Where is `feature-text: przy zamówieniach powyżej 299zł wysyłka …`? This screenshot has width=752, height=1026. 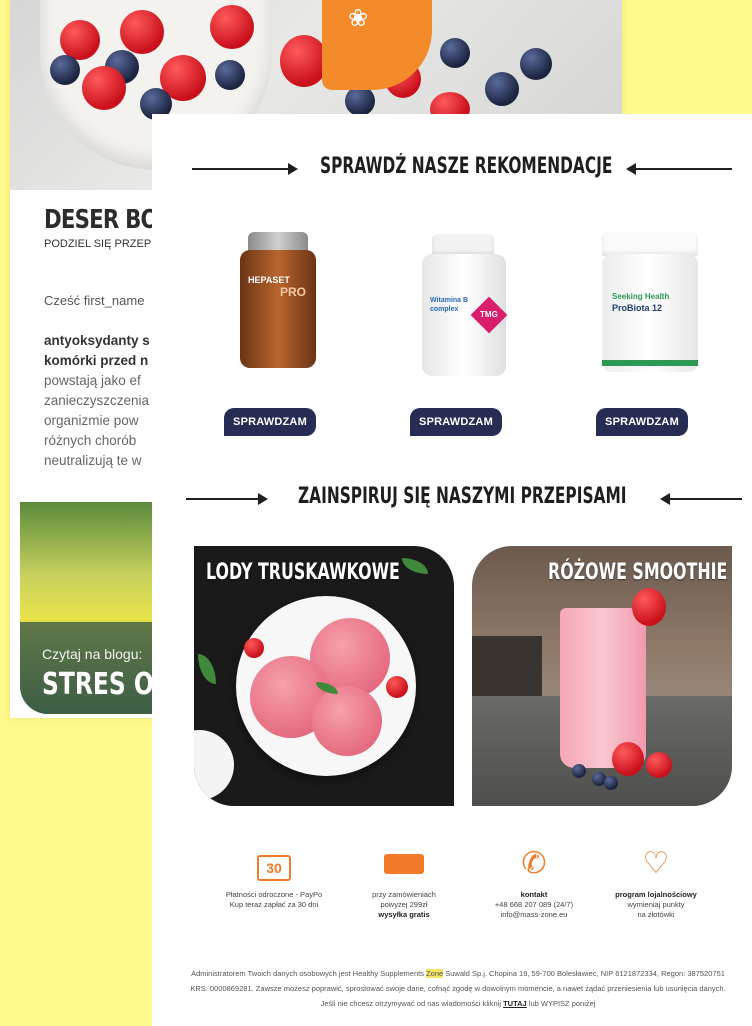
feature-text: przy zamówieniach powyżej 299zł wysyłka … is located at coordinates (404, 905).